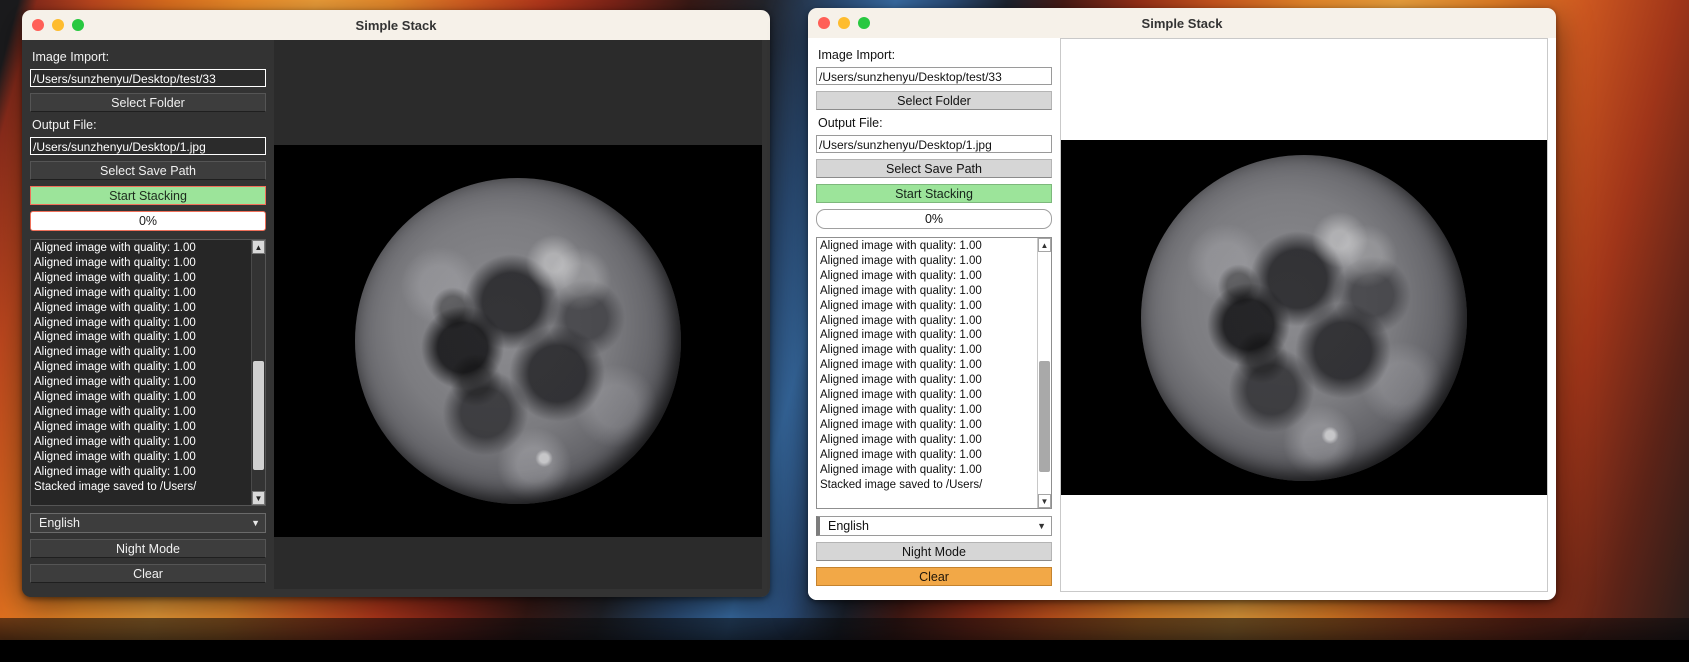  I want to click on preview-bottom-letterbox, so click(518, 563).